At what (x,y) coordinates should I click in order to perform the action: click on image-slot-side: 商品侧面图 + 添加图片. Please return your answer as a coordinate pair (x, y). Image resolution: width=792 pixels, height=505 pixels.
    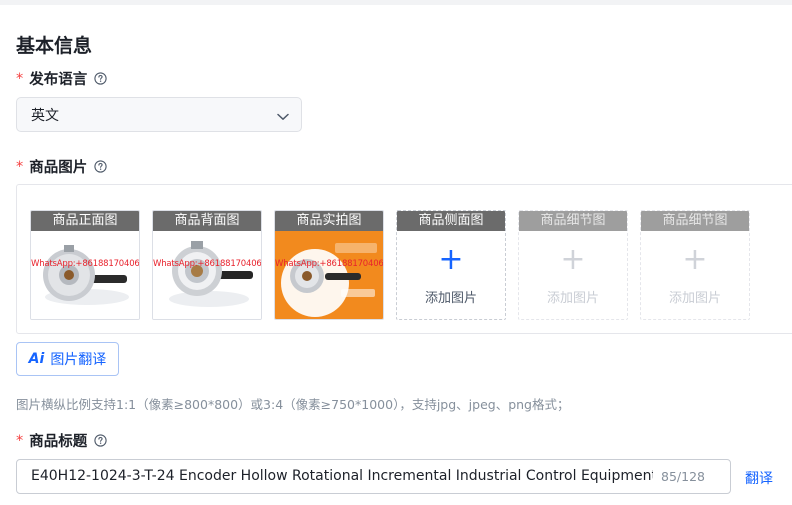
    Looking at the image, I should click on (451, 265).